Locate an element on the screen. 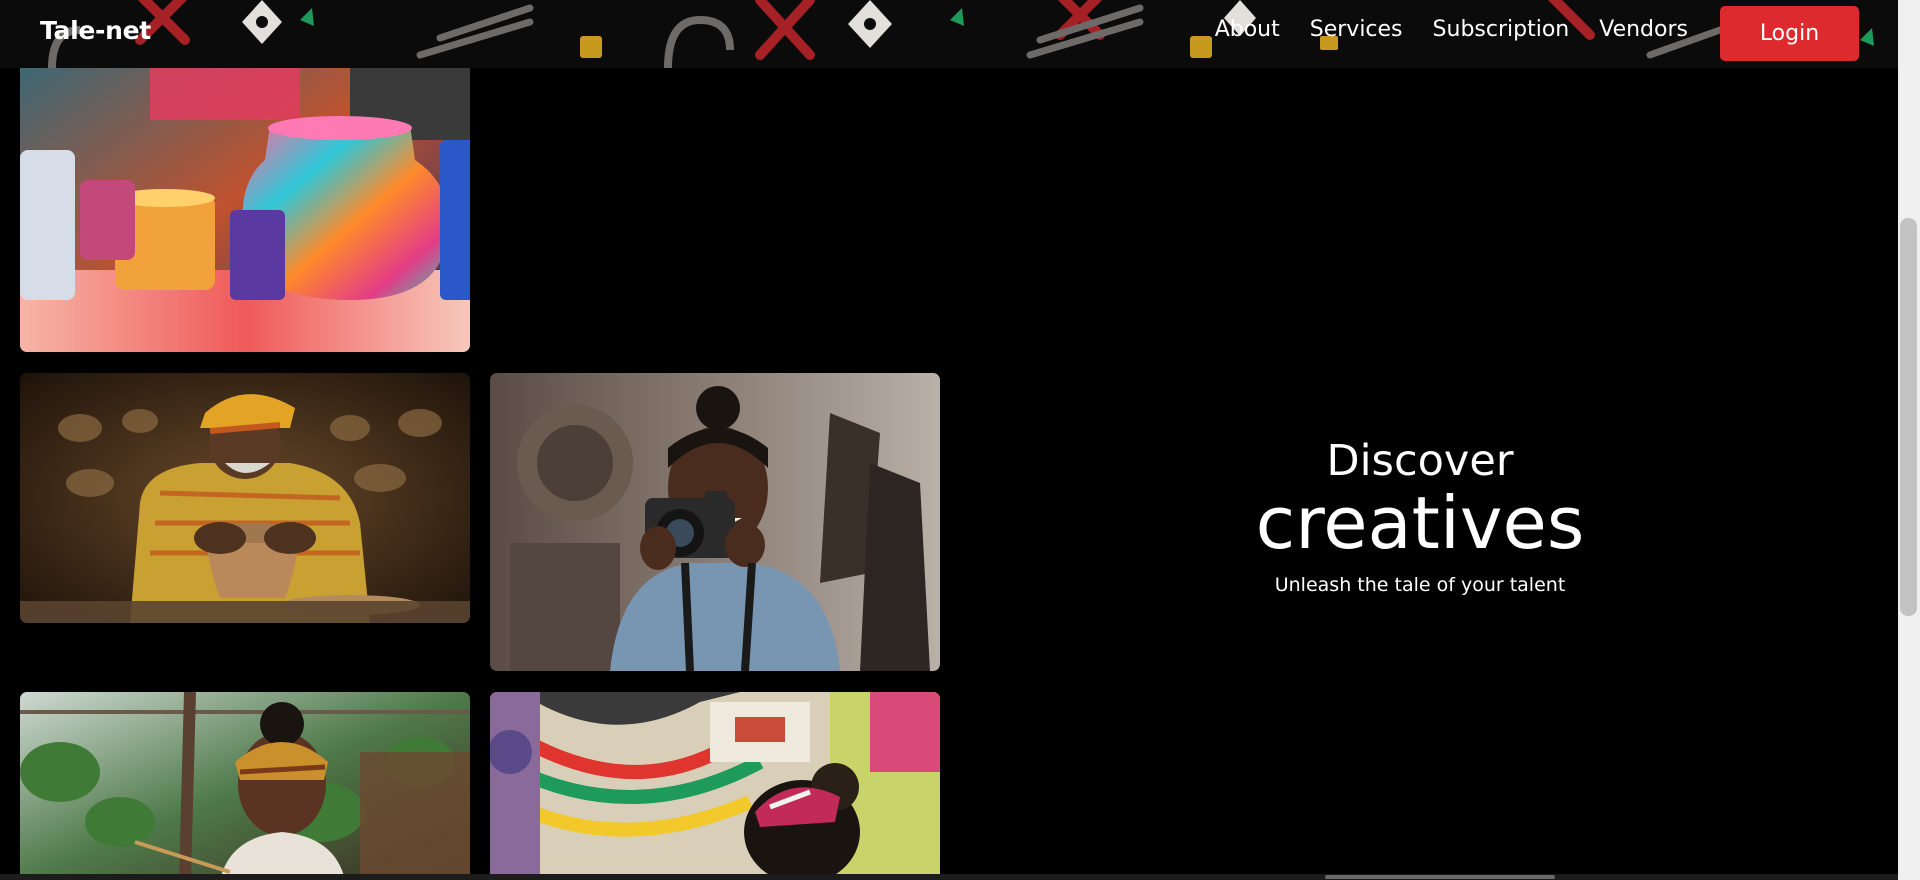 This screenshot has width=1920, height=880. photographer-with-camera-photo is located at coordinates (715, 522).